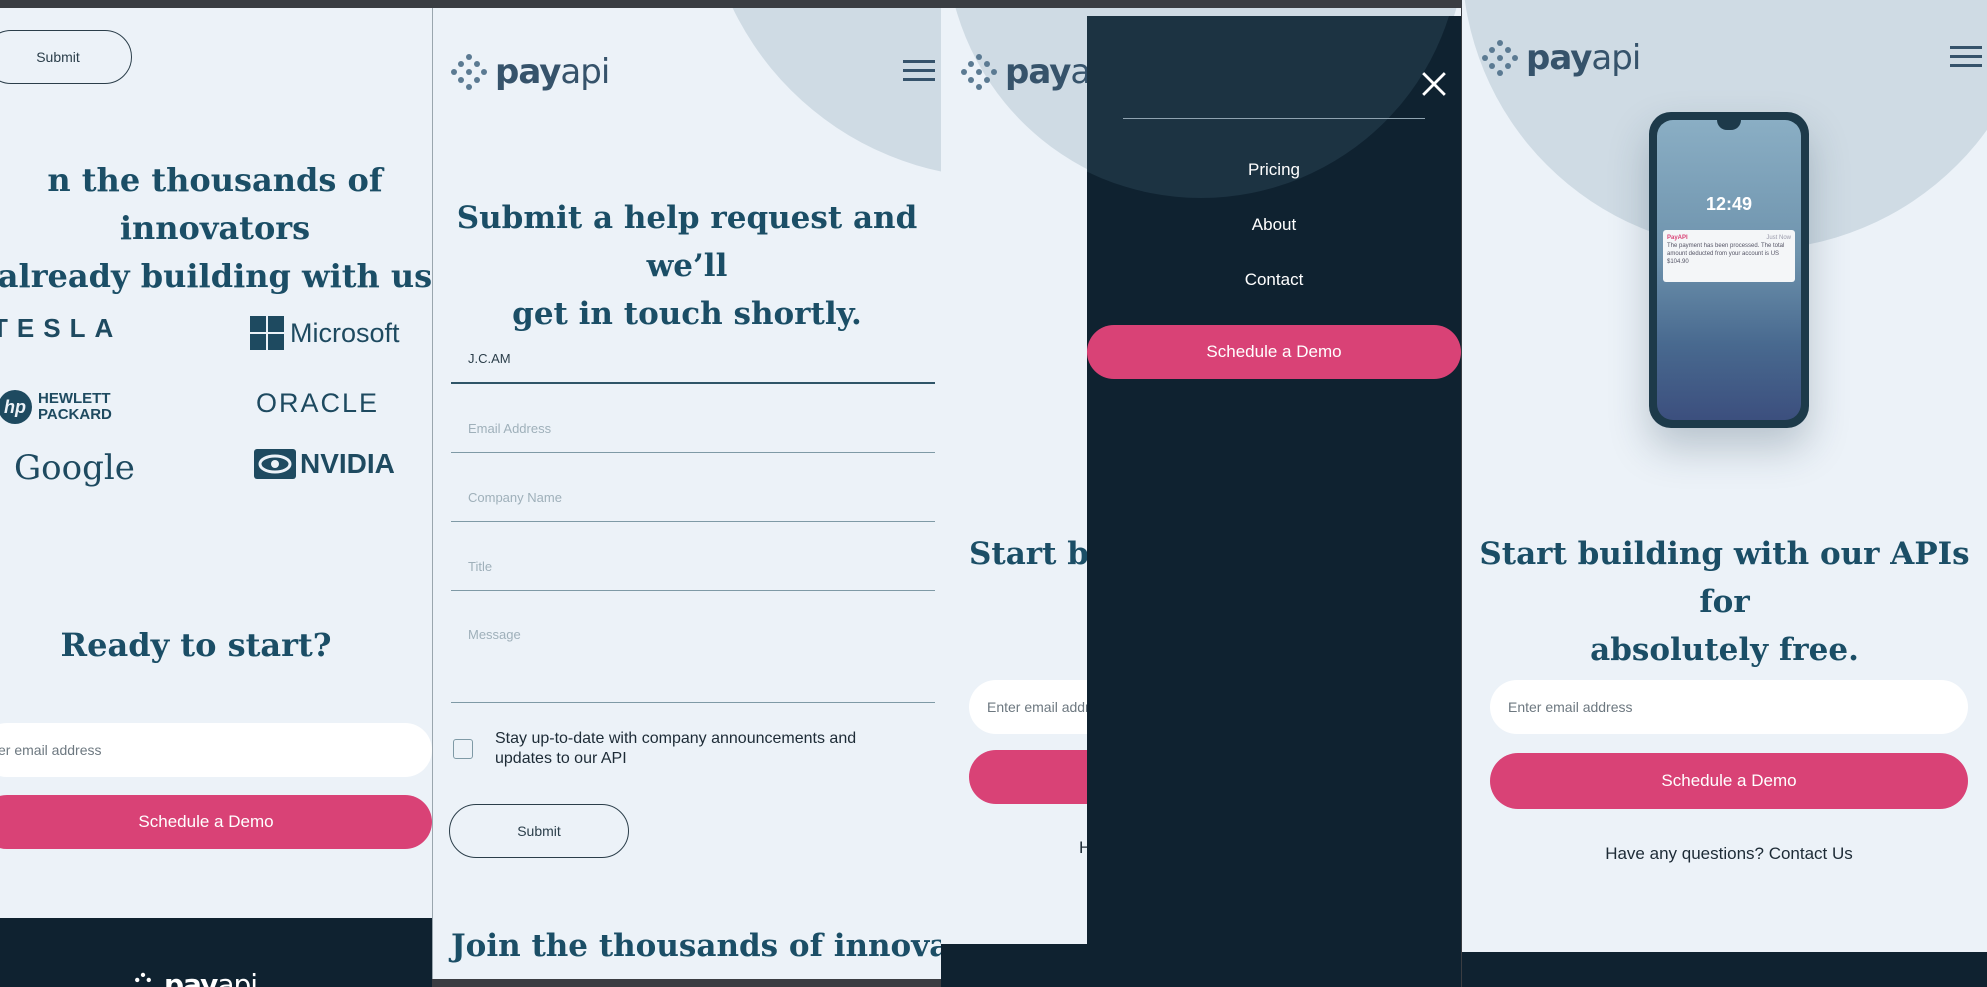 The width and height of the screenshot is (1987, 987). I want to click on tesla-logo: TESLA, so click(61, 328).